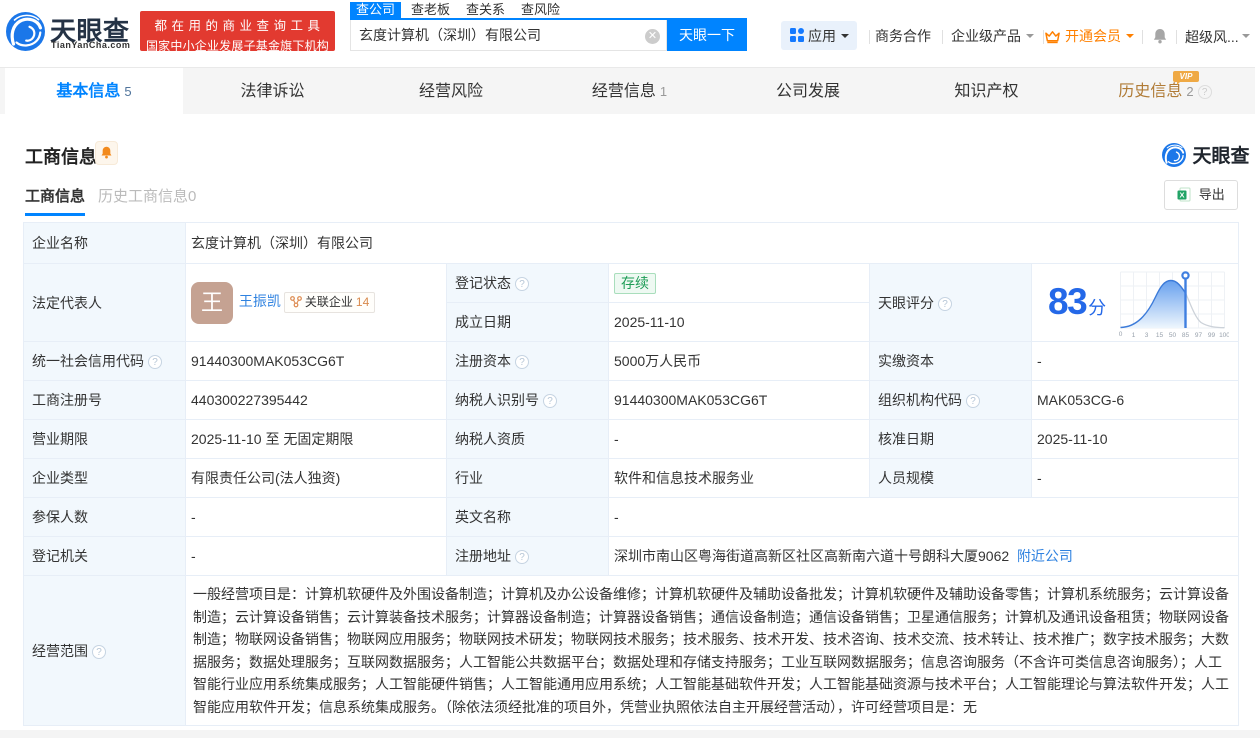  I want to click on svg-text: 0, so click(1121, 334).